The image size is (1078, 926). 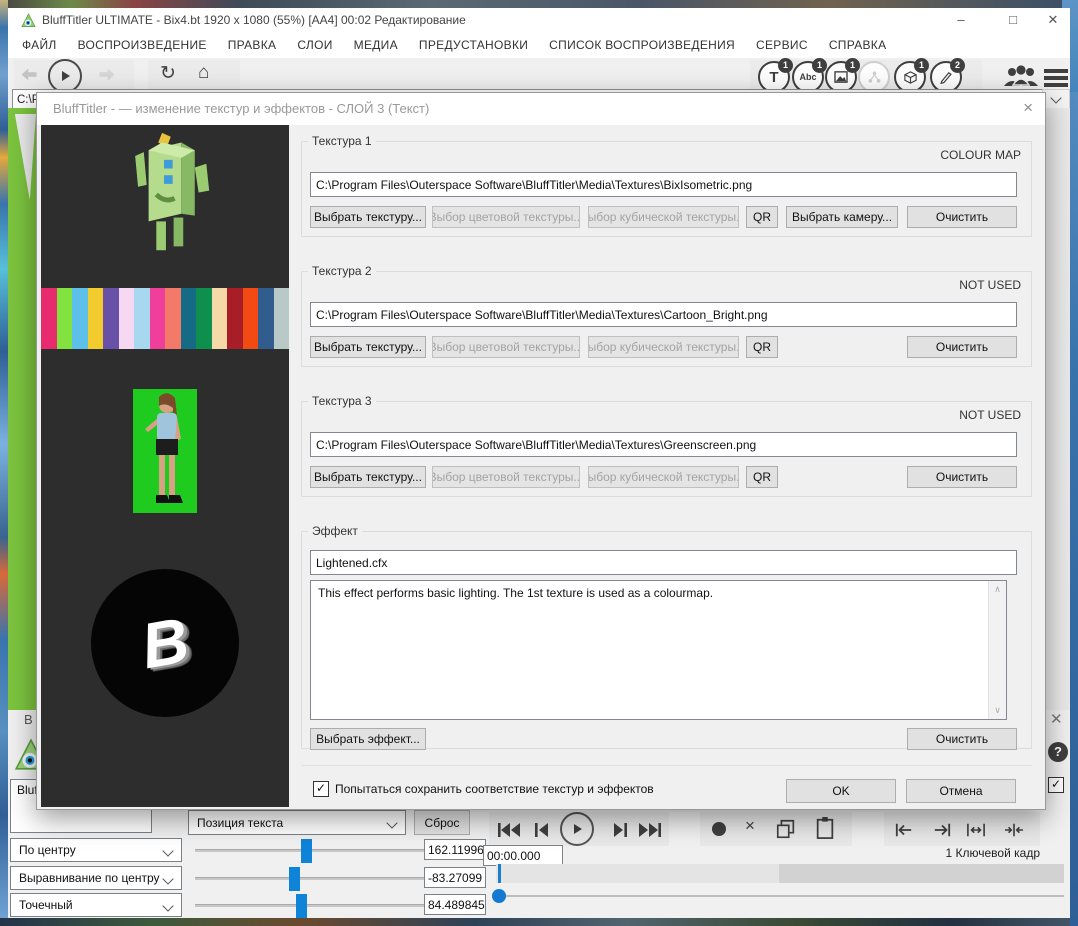 What do you see at coordinates (1056, 78) in the screenshot?
I see `main-menu-icon` at bounding box center [1056, 78].